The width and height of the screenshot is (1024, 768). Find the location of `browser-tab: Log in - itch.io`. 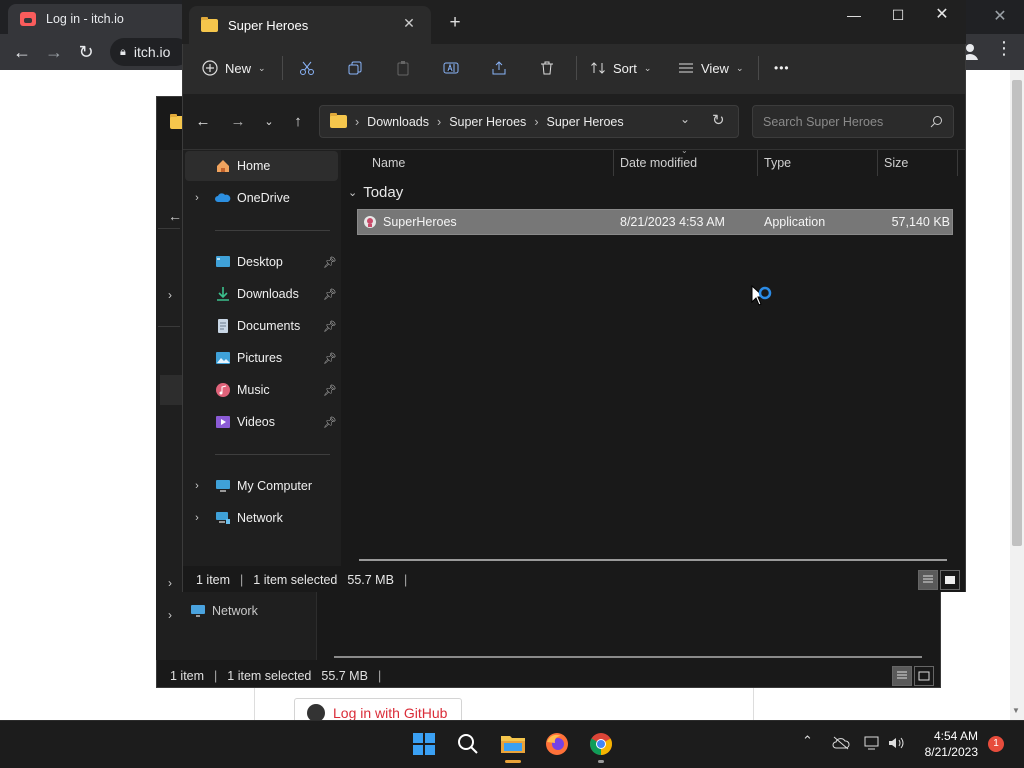

browser-tab: Log in - itch.io is located at coordinates (98, 19).